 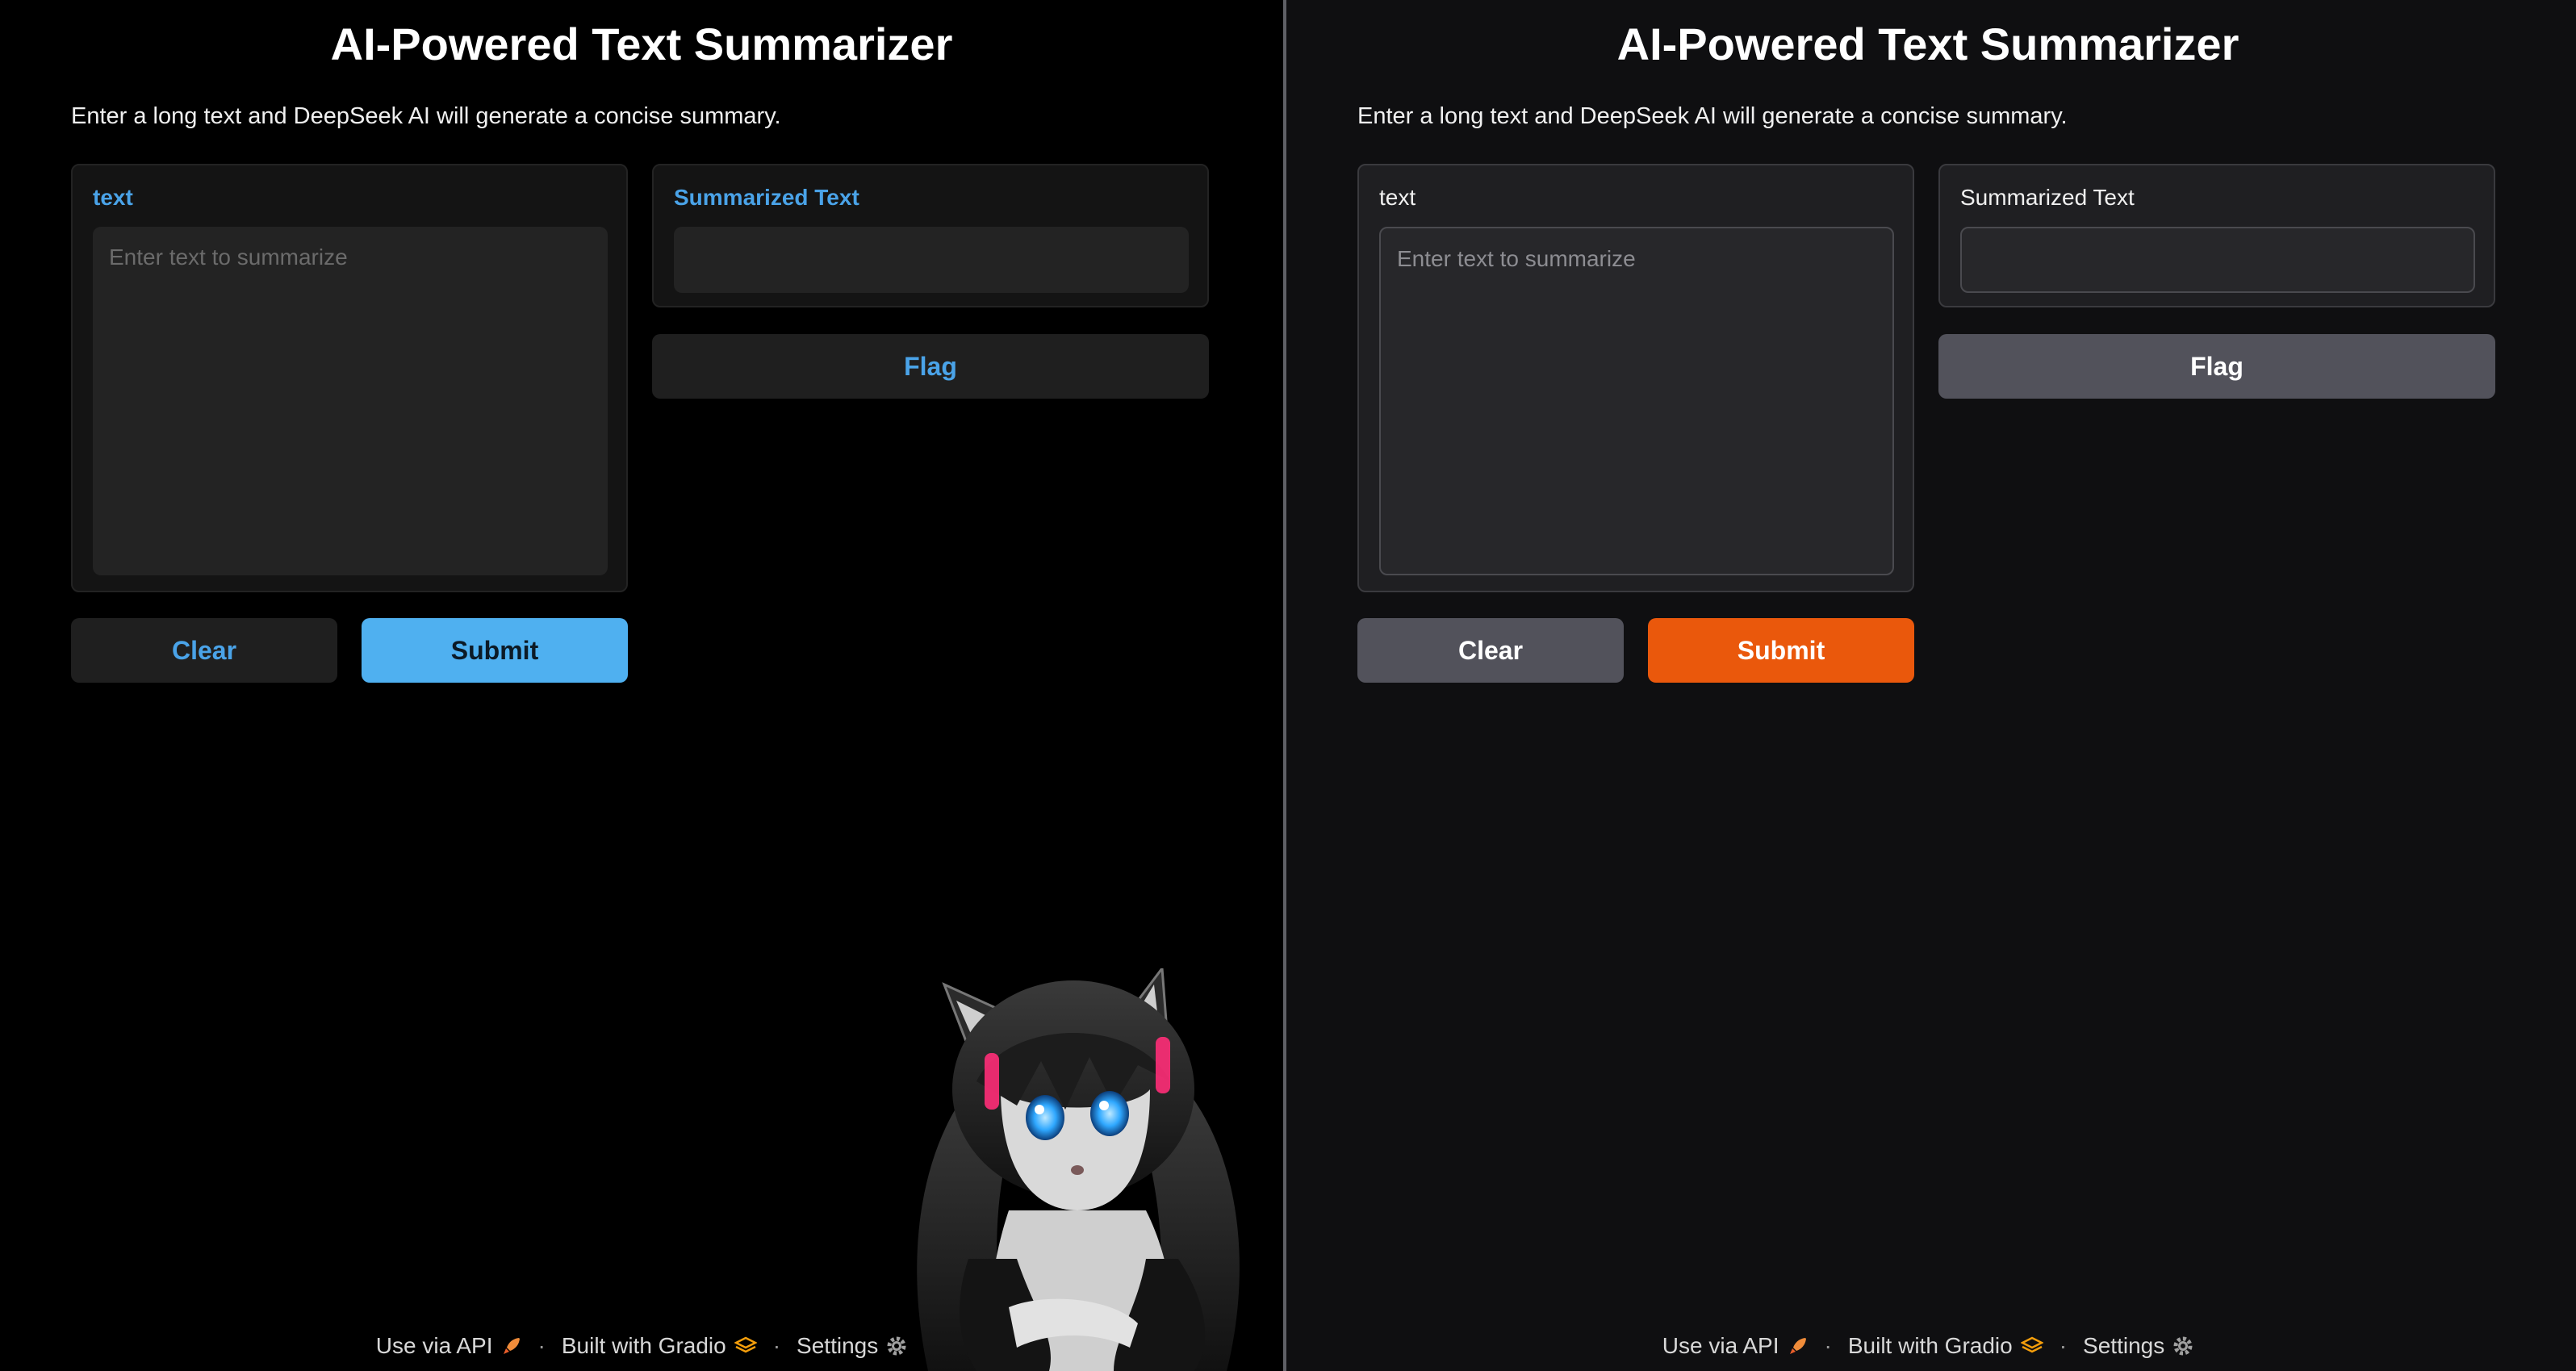 What do you see at coordinates (1078, 1169) in the screenshot?
I see `anime-mascot-illustration` at bounding box center [1078, 1169].